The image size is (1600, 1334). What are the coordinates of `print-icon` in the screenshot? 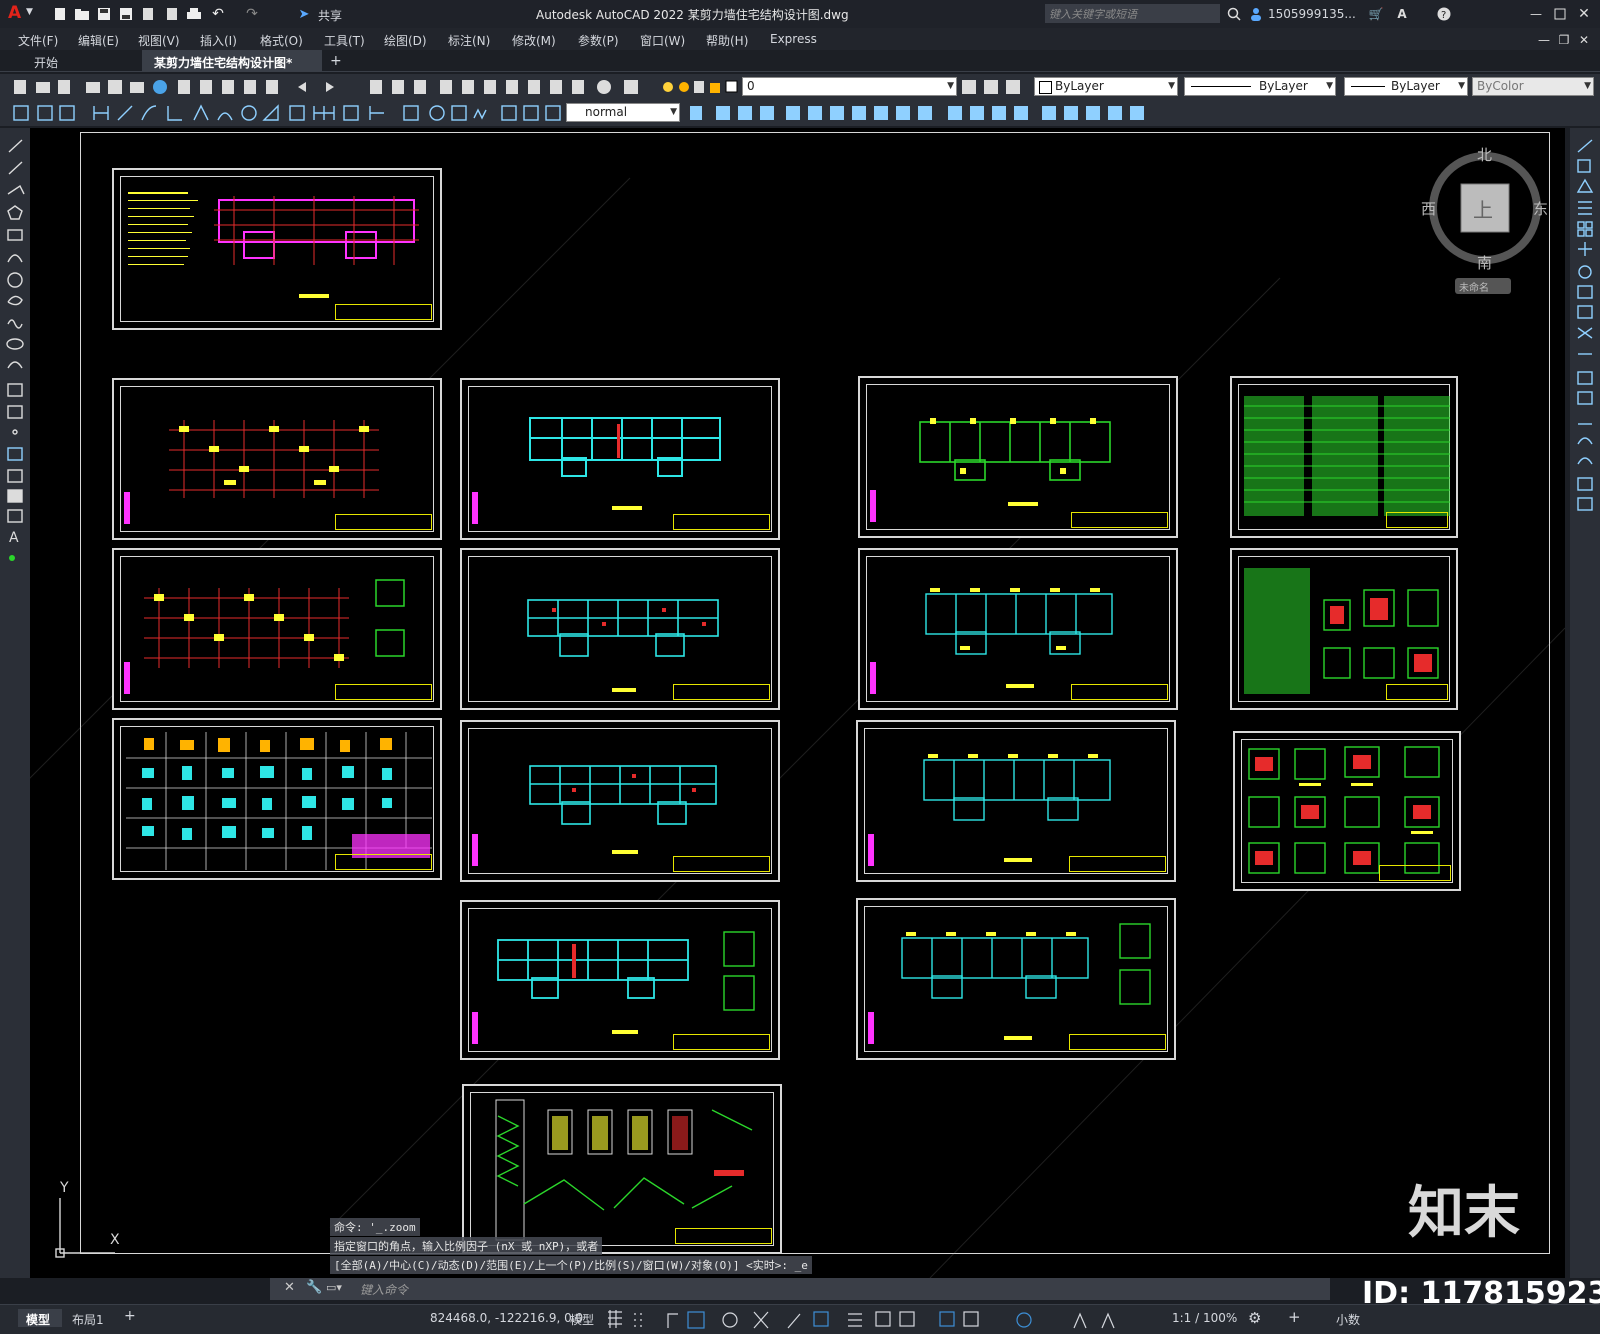 It's located at (194, 14).